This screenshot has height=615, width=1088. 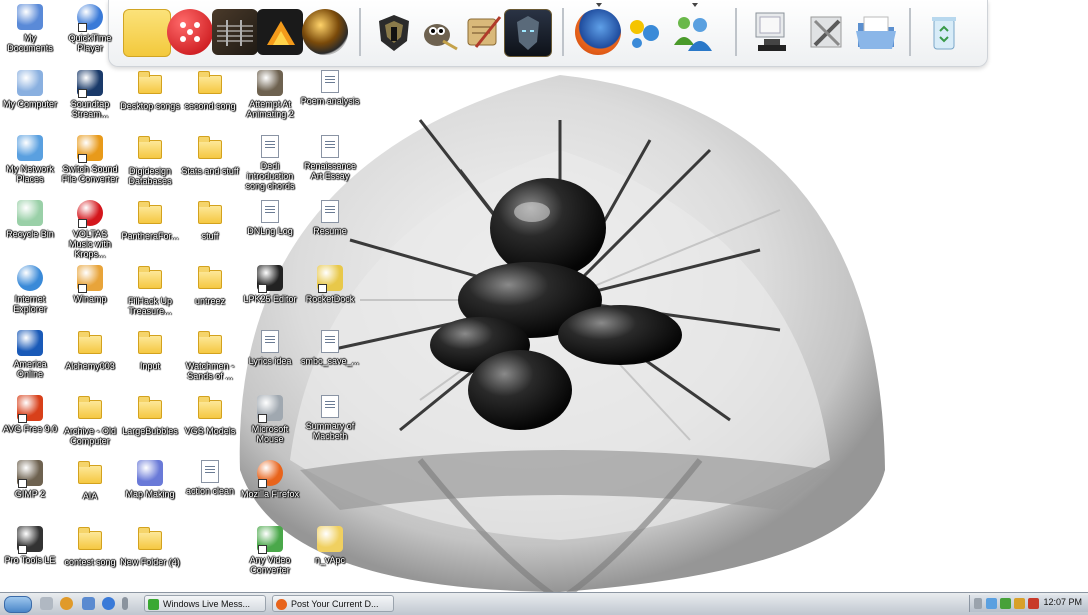 What do you see at coordinates (270, 218) in the screenshot?
I see `desktop-icon: DNLng Log` at bounding box center [270, 218].